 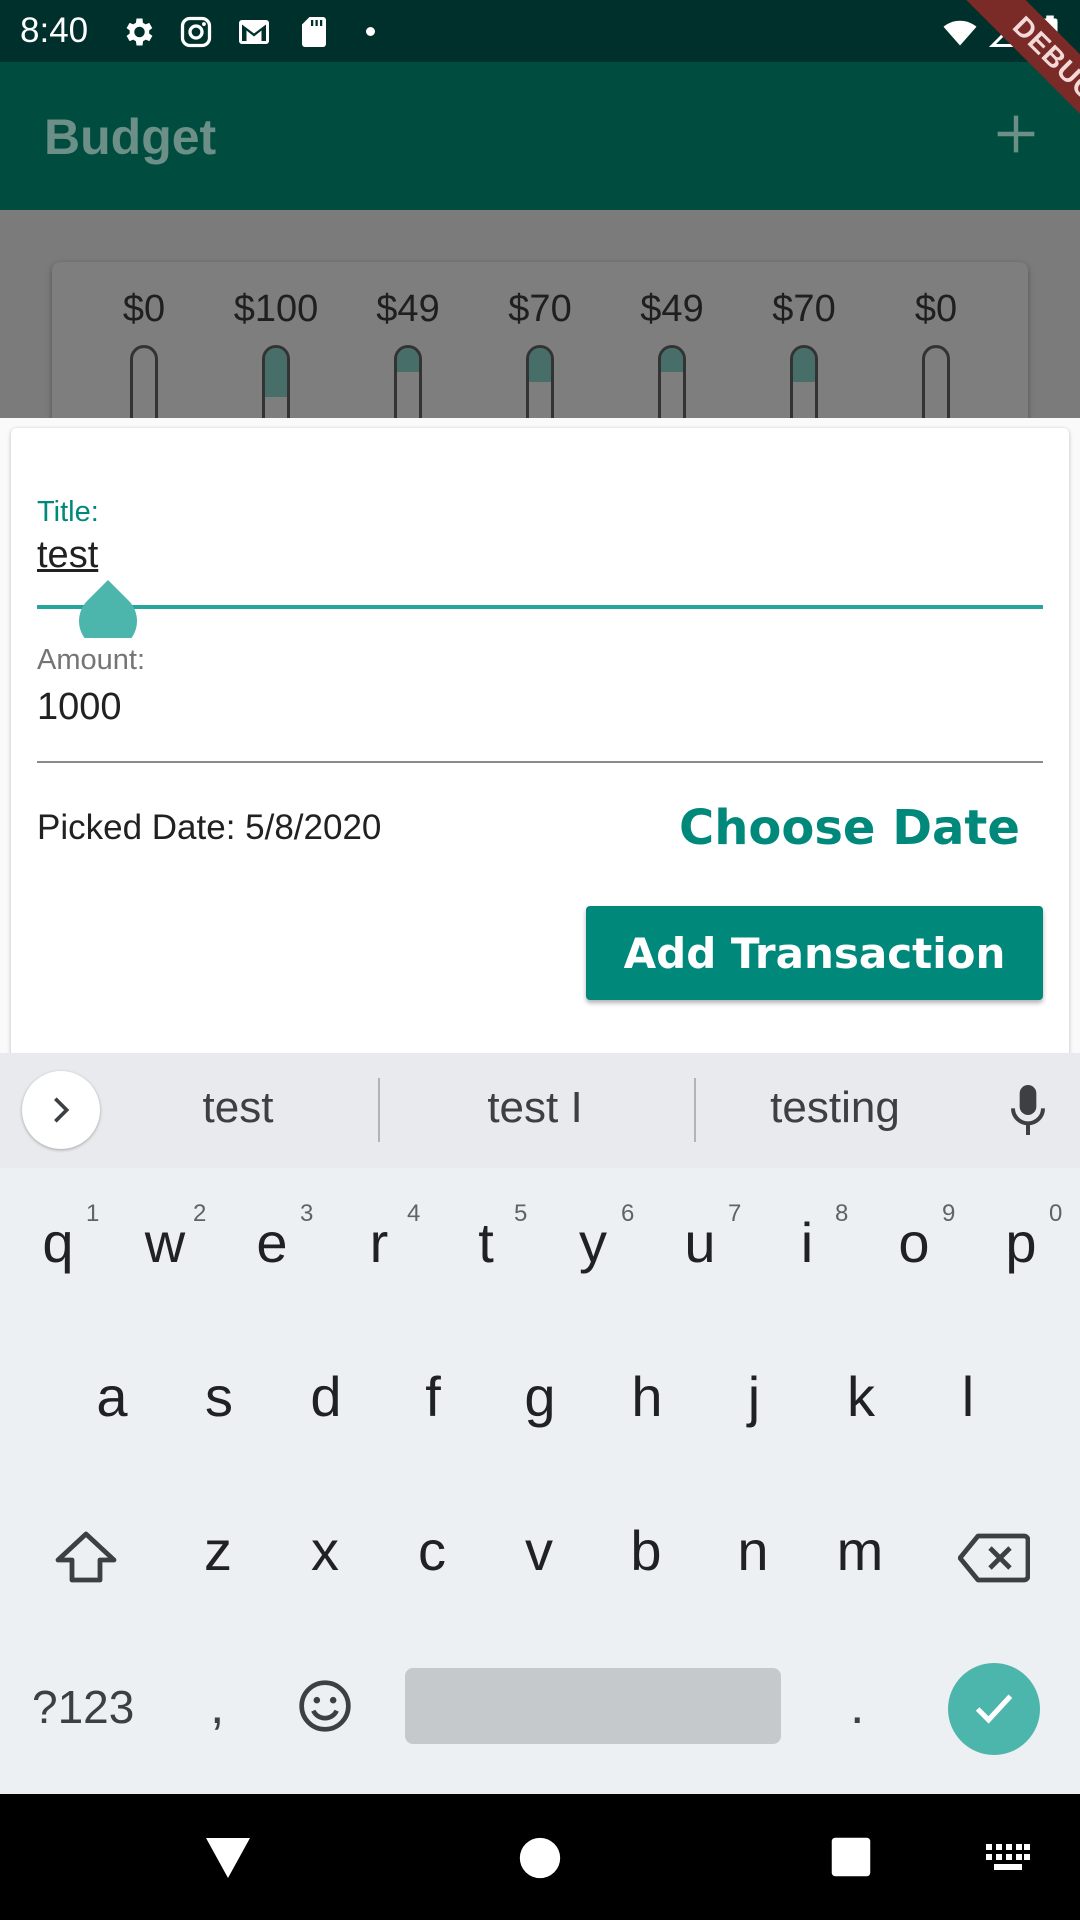 I want to click on notification-dot, so click(x=370, y=31).